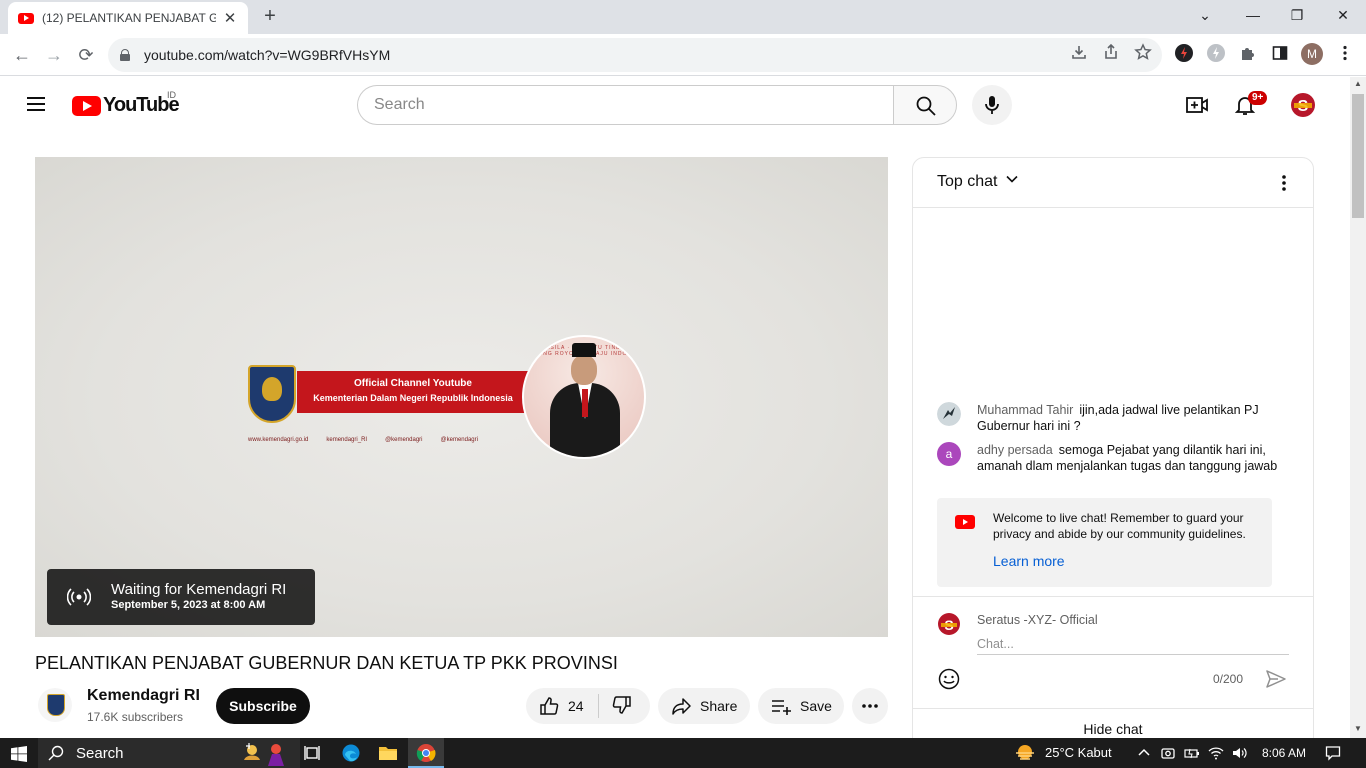 The image size is (1366, 768). Describe the element at coordinates (19, 754) in the screenshot. I see `windows-start-icon` at that location.